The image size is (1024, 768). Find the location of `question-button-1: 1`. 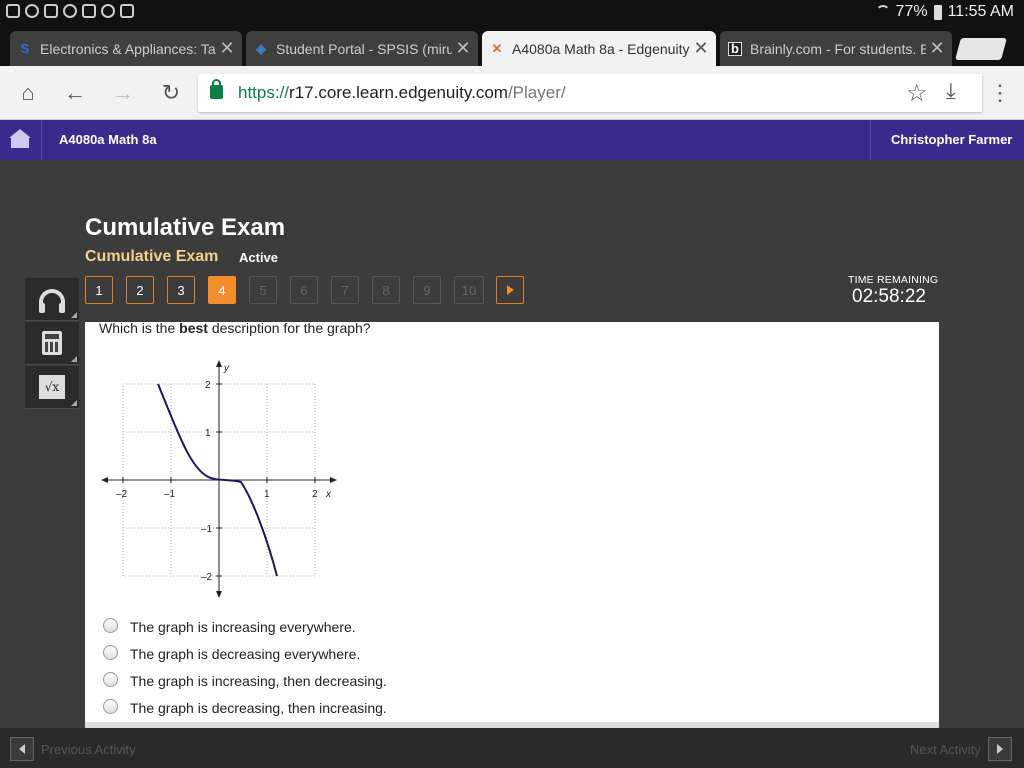

question-button-1: 1 is located at coordinates (99, 290).